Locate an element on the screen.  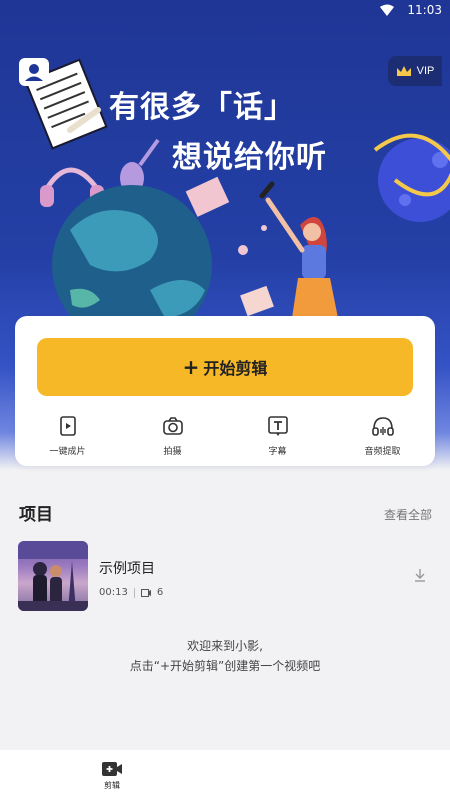
project-clip-count: 6 is located at coordinates (160, 592).